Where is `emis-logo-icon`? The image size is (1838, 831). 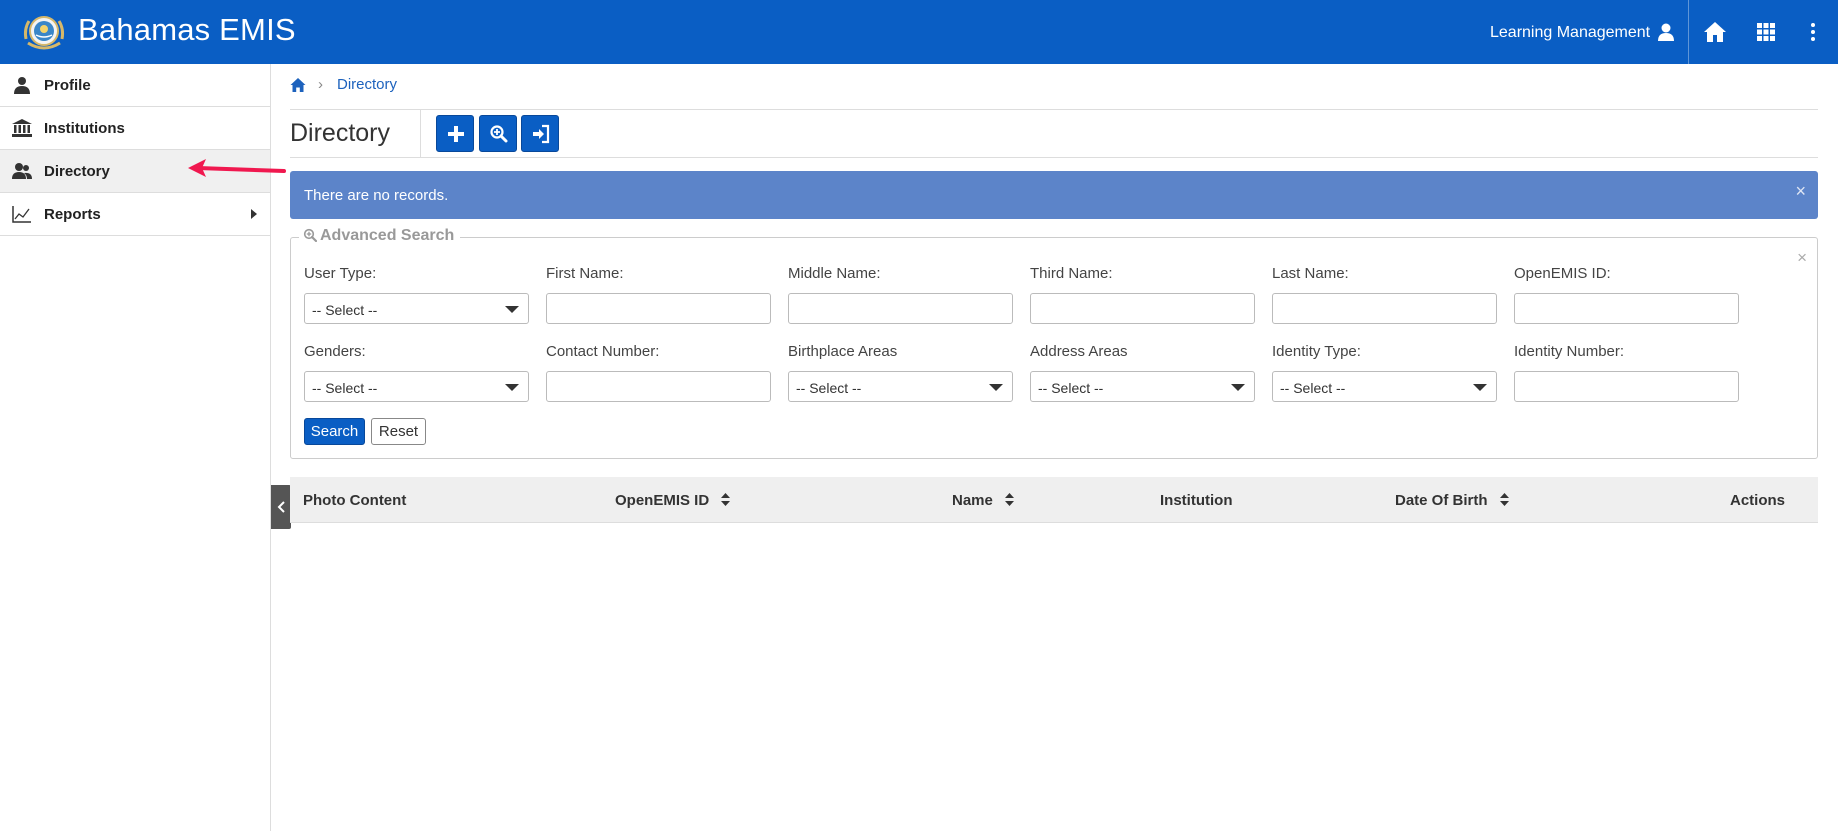 emis-logo-icon is located at coordinates (44, 31).